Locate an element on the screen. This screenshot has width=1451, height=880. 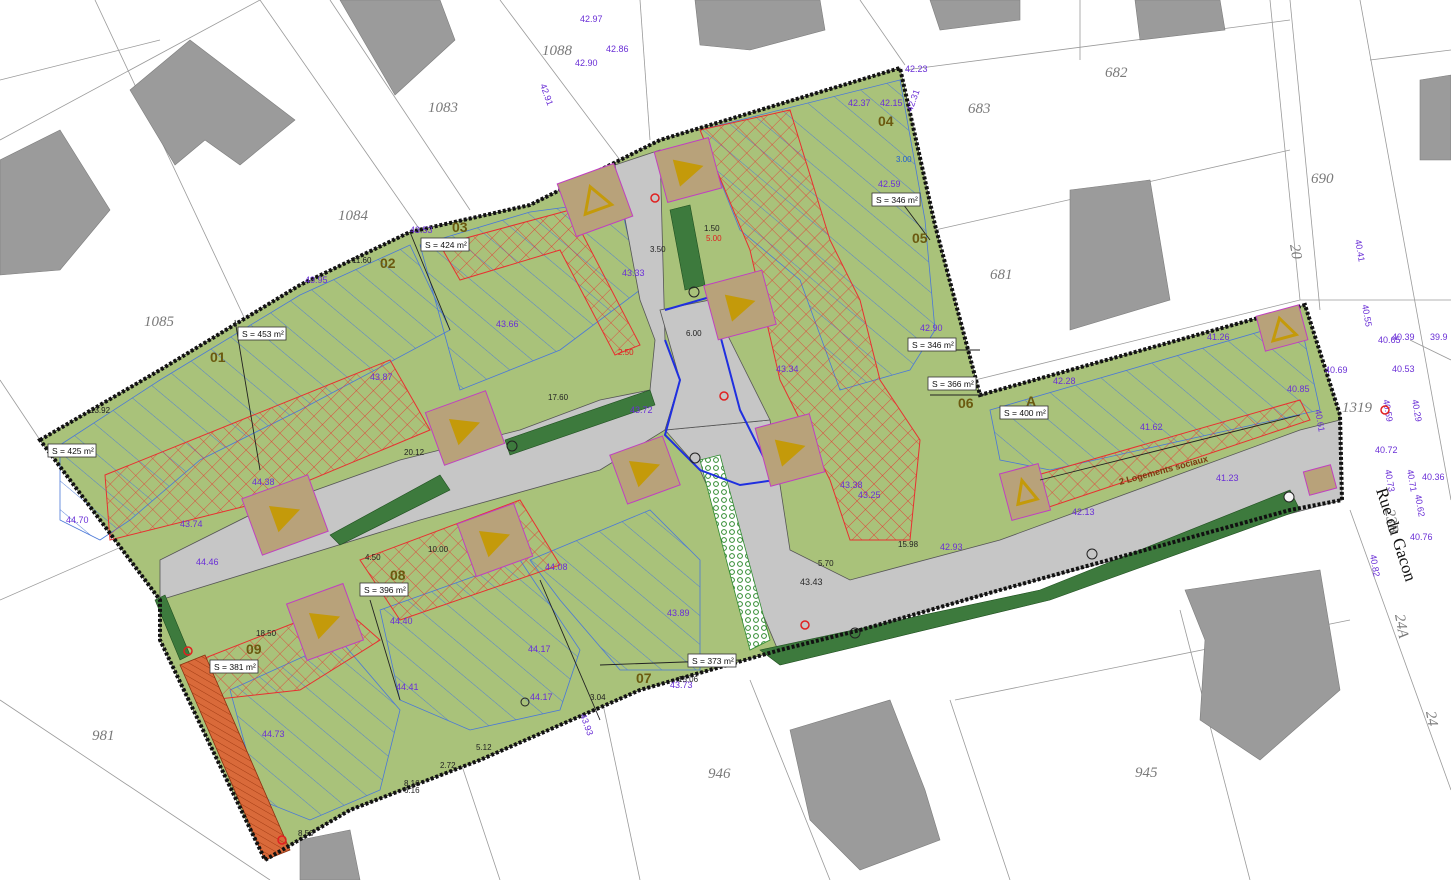
dimension-label: 8.50 is located at coordinates (306, 833).